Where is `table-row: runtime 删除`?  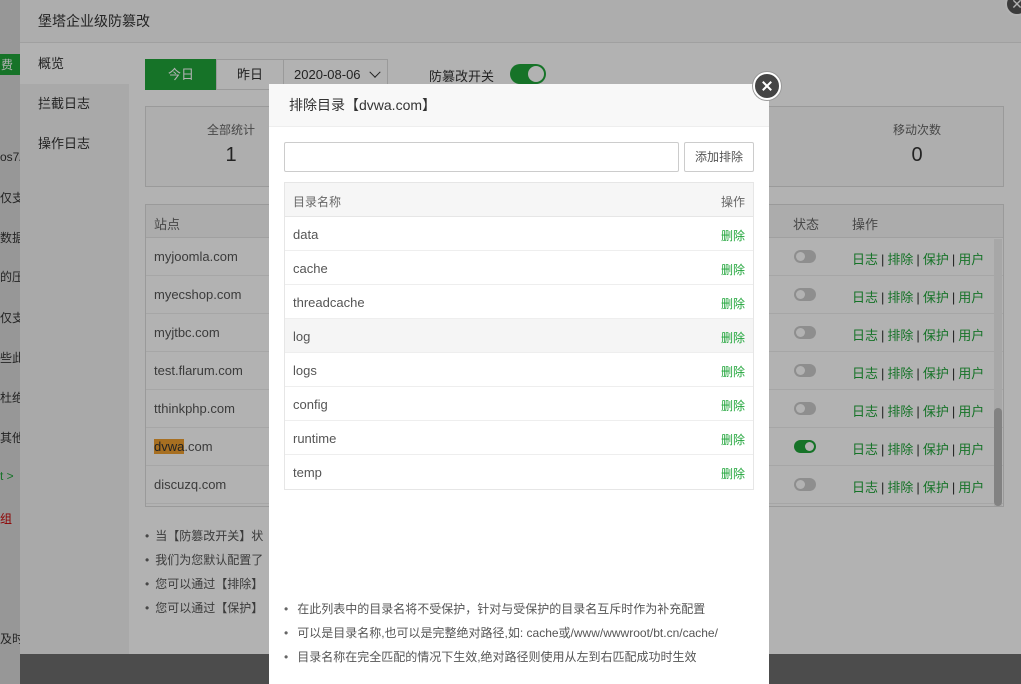 table-row: runtime 删除 is located at coordinates (519, 438).